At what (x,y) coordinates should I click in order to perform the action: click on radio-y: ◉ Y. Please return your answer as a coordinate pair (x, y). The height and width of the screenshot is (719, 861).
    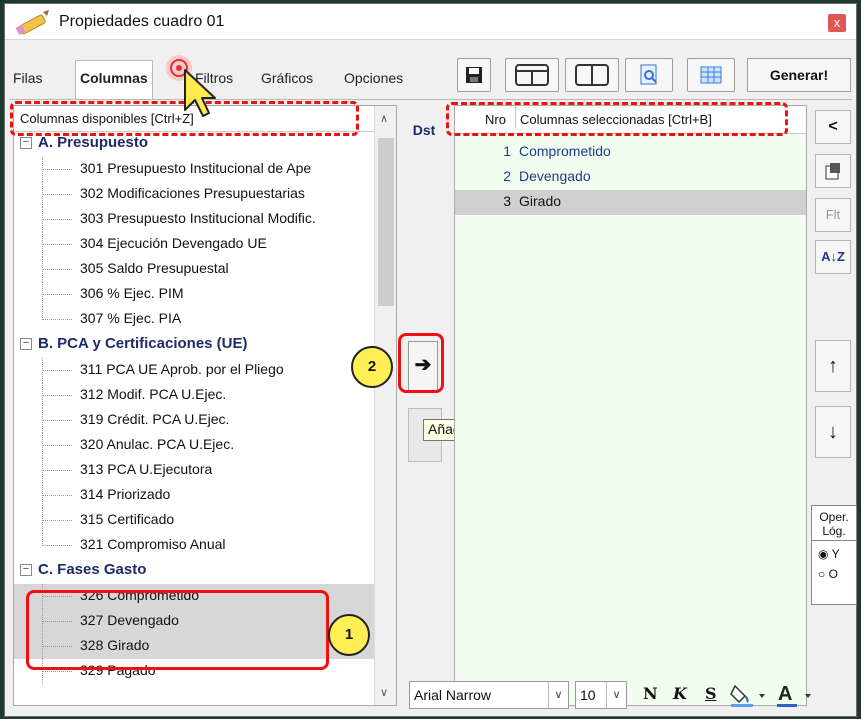
    Looking at the image, I should click on (834, 554).